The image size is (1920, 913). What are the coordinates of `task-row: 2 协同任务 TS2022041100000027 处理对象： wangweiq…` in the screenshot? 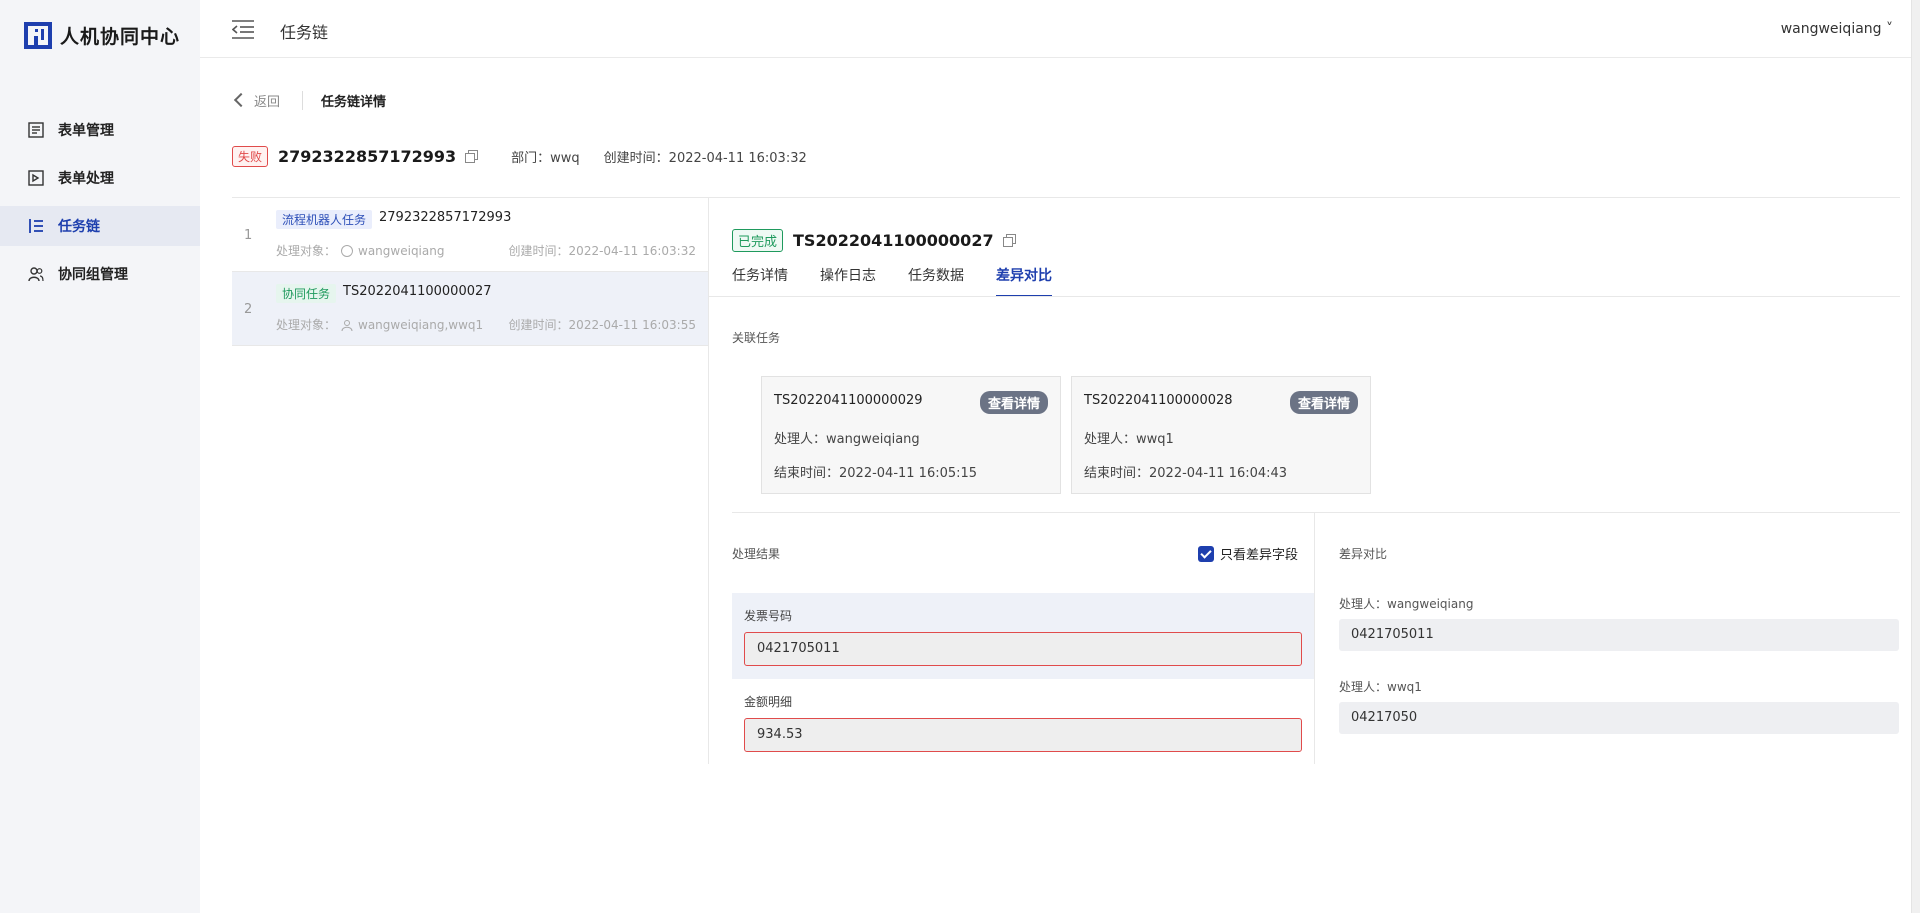 It's located at (470, 309).